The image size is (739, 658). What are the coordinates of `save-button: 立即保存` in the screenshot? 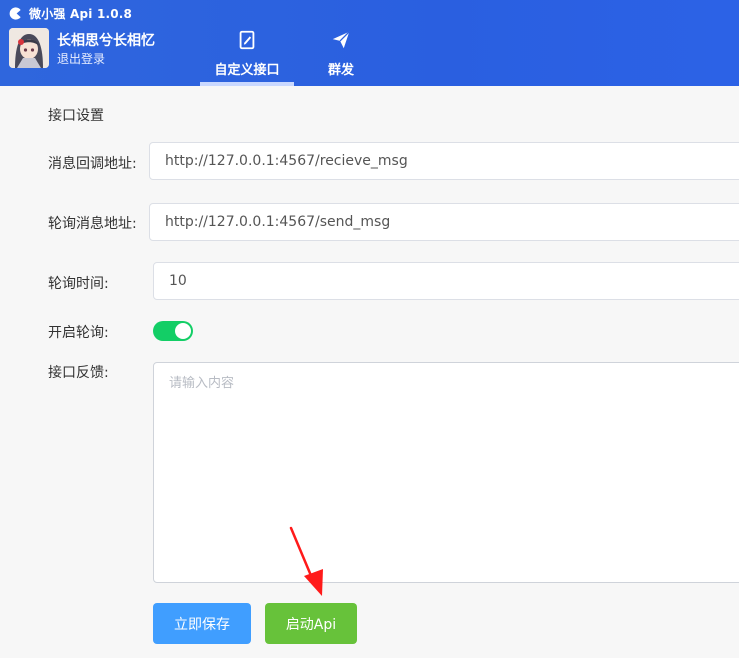 It's located at (202, 623).